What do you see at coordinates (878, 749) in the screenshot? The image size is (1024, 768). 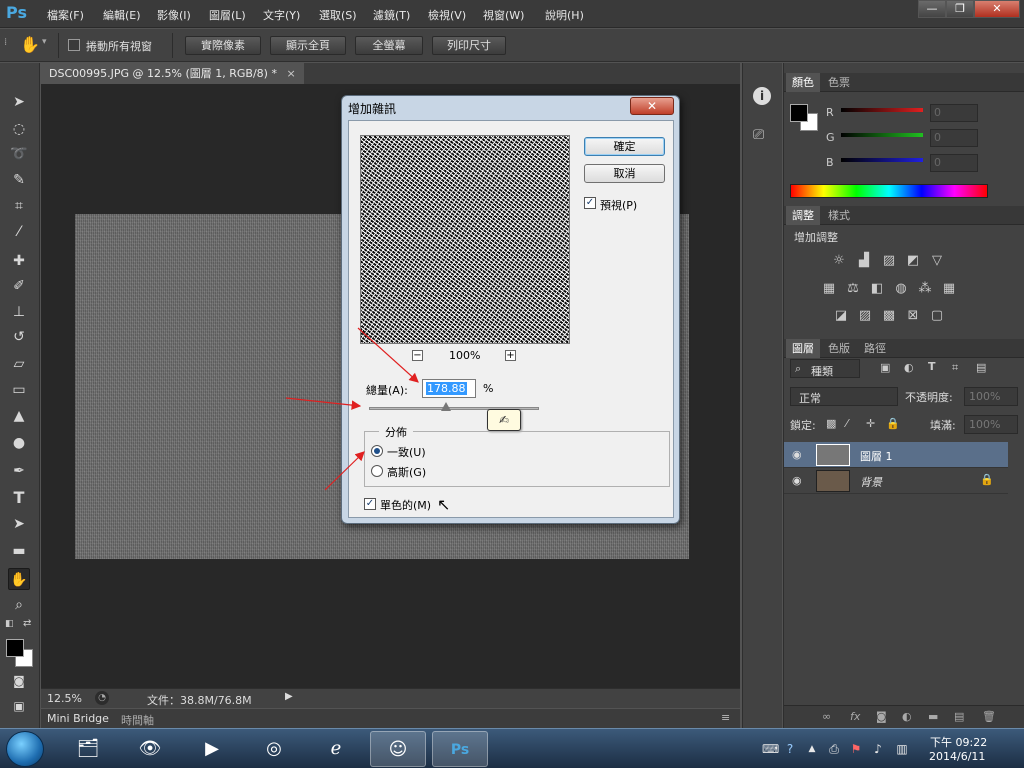 I see `volume-icon: ♪` at bounding box center [878, 749].